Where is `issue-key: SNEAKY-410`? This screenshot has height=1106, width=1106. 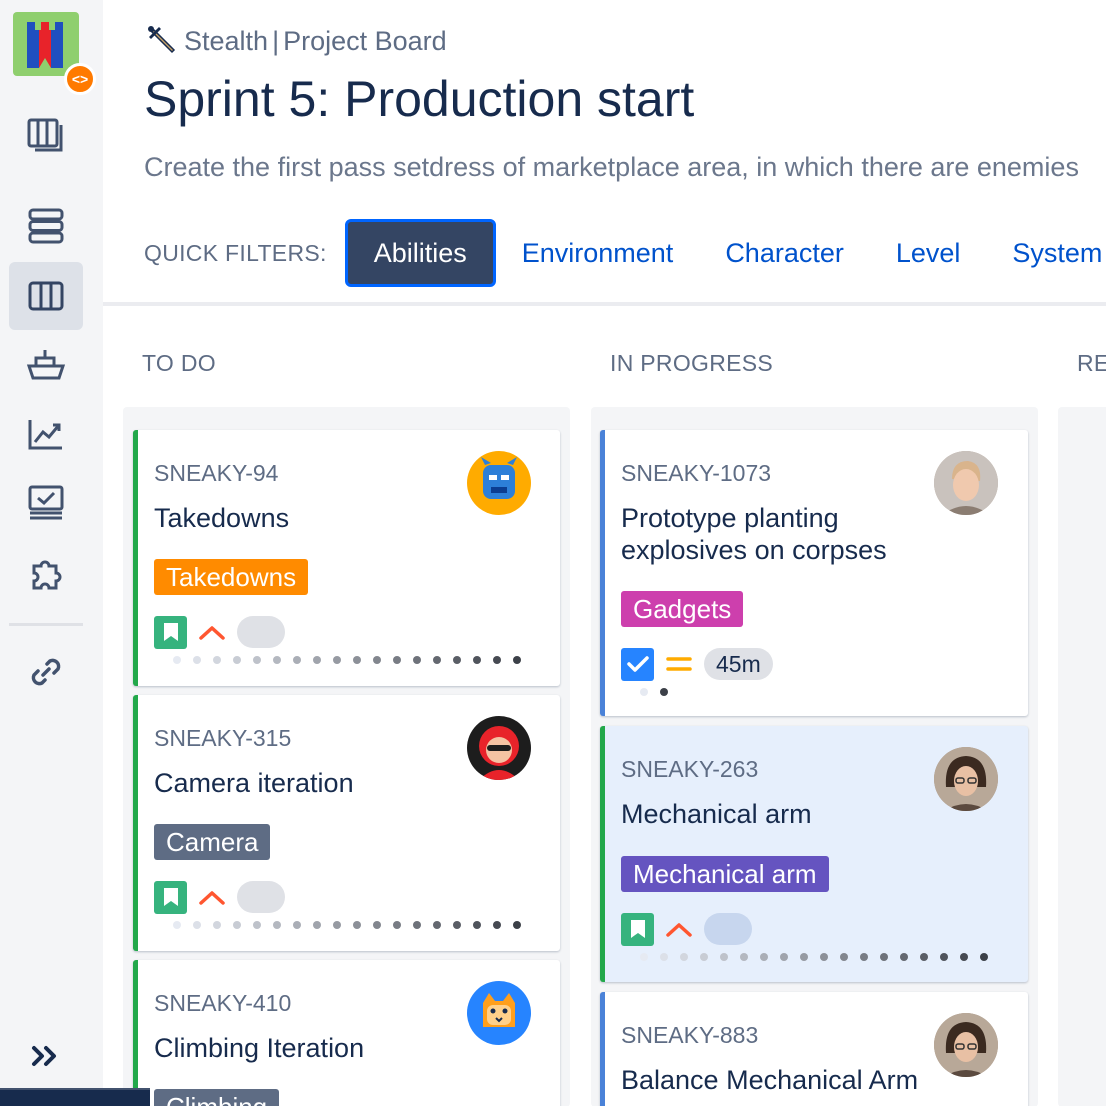 issue-key: SNEAKY-410 is located at coordinates (222, 1003).